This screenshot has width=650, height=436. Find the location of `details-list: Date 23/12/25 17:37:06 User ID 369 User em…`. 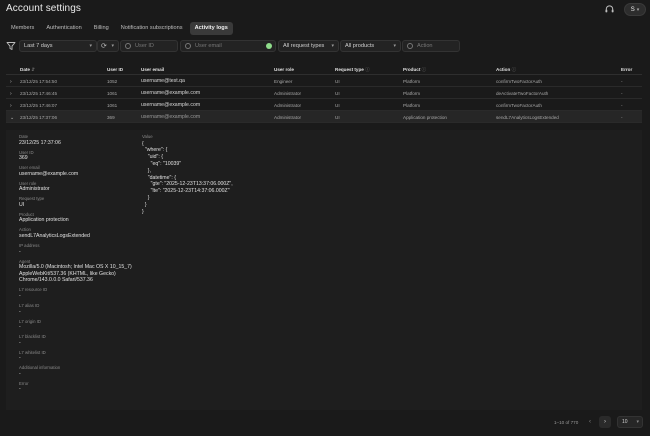

details-list: Date 23/12/25 17:37:06 User ID 369 User em… is located at coordinates (79, 265).